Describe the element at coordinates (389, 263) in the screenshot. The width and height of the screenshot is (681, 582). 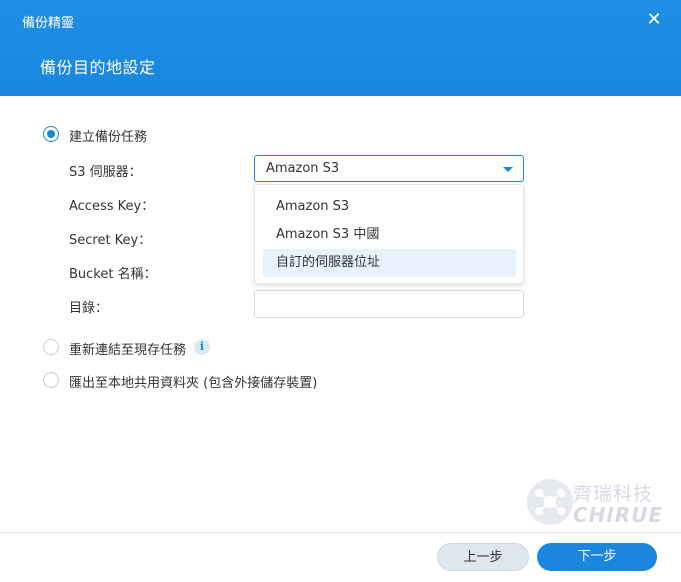
I see `dropdown-option-custom-server: 自訂的伺服器位址` at that location.